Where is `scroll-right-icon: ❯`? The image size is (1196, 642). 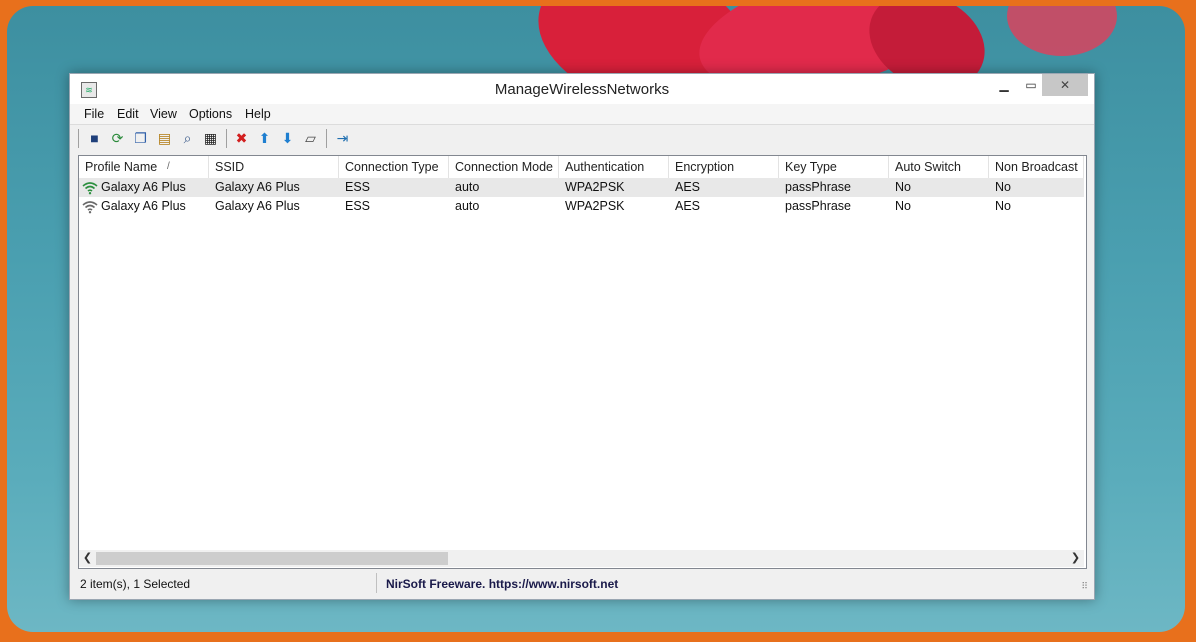
scroll-right-icon: ❯ is located at coordinates (1075, 558).